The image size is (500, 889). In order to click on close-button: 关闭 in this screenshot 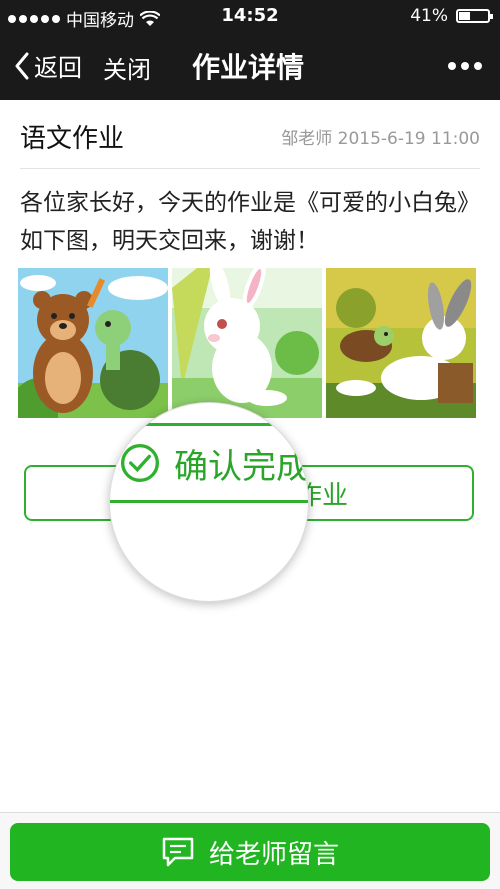, I will do `click(127, 67)`.